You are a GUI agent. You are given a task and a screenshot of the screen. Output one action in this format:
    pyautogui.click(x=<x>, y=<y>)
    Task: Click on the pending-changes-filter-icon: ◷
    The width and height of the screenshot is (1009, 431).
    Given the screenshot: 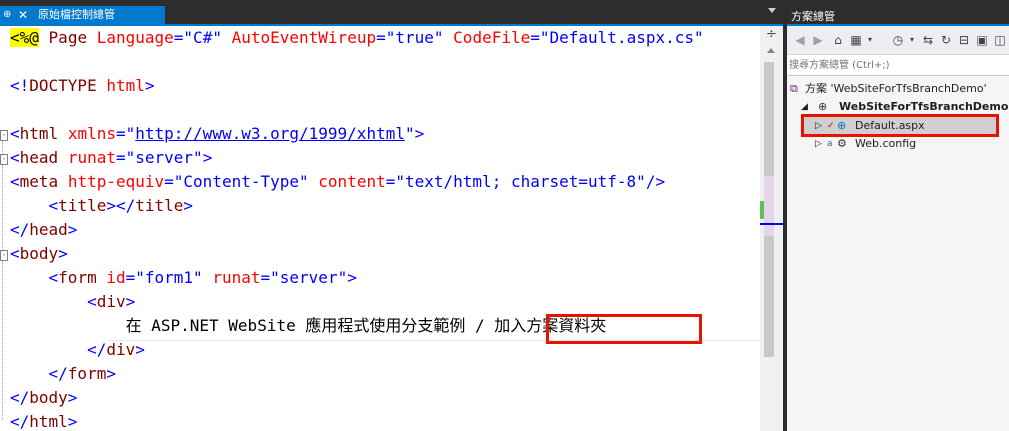 What is the action you would take?
    pyautogui.click(x=898, y=40)
    